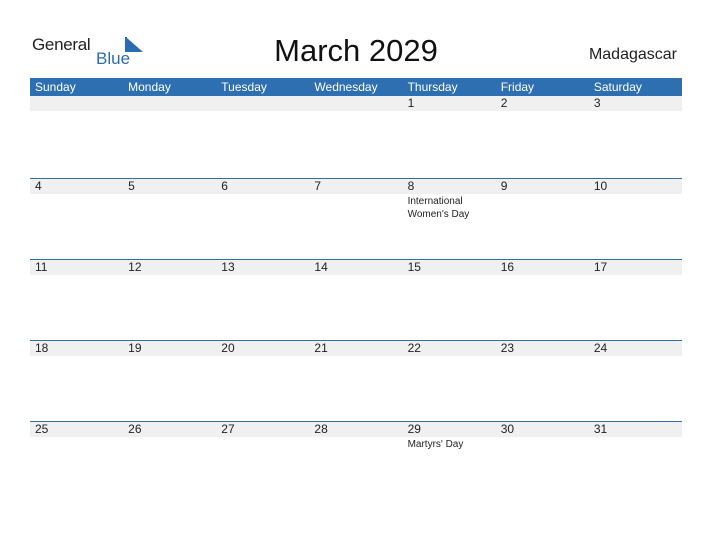 The image size is (712, 550). What do you see at coordinates (411, 103) in the screenshot?
I see `day-number: 1` at bounding box center [411, 103].